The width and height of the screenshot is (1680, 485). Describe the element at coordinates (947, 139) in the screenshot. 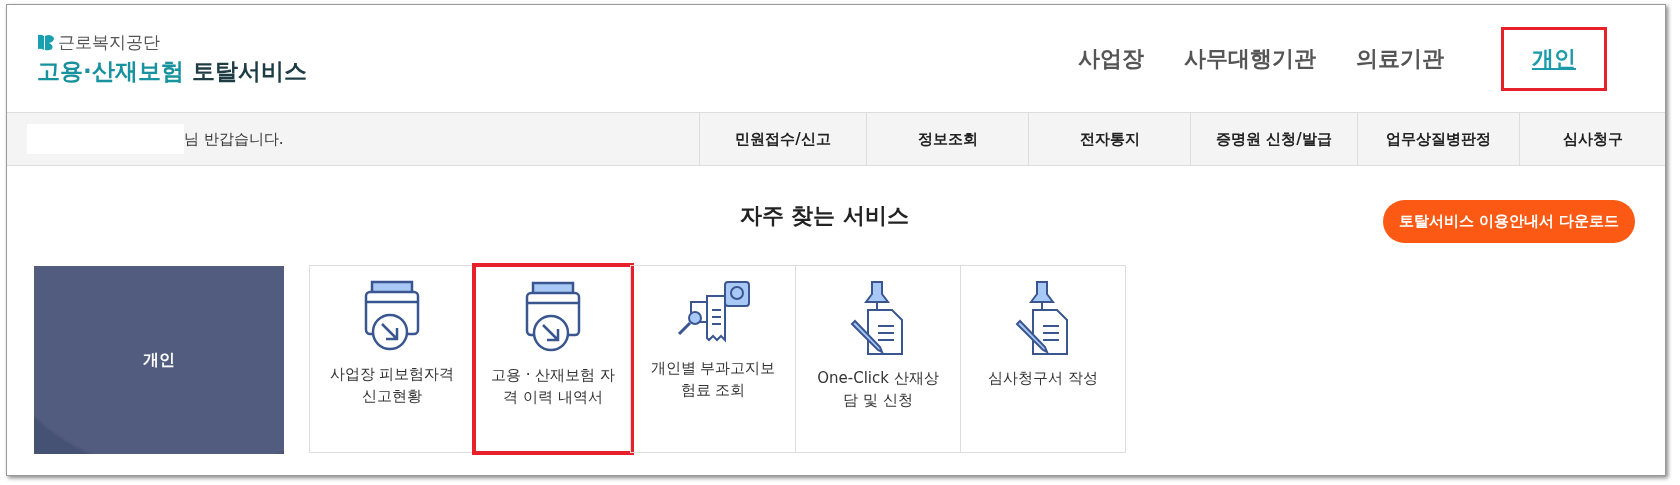

I see `menu-item: 정보조회` at that location.